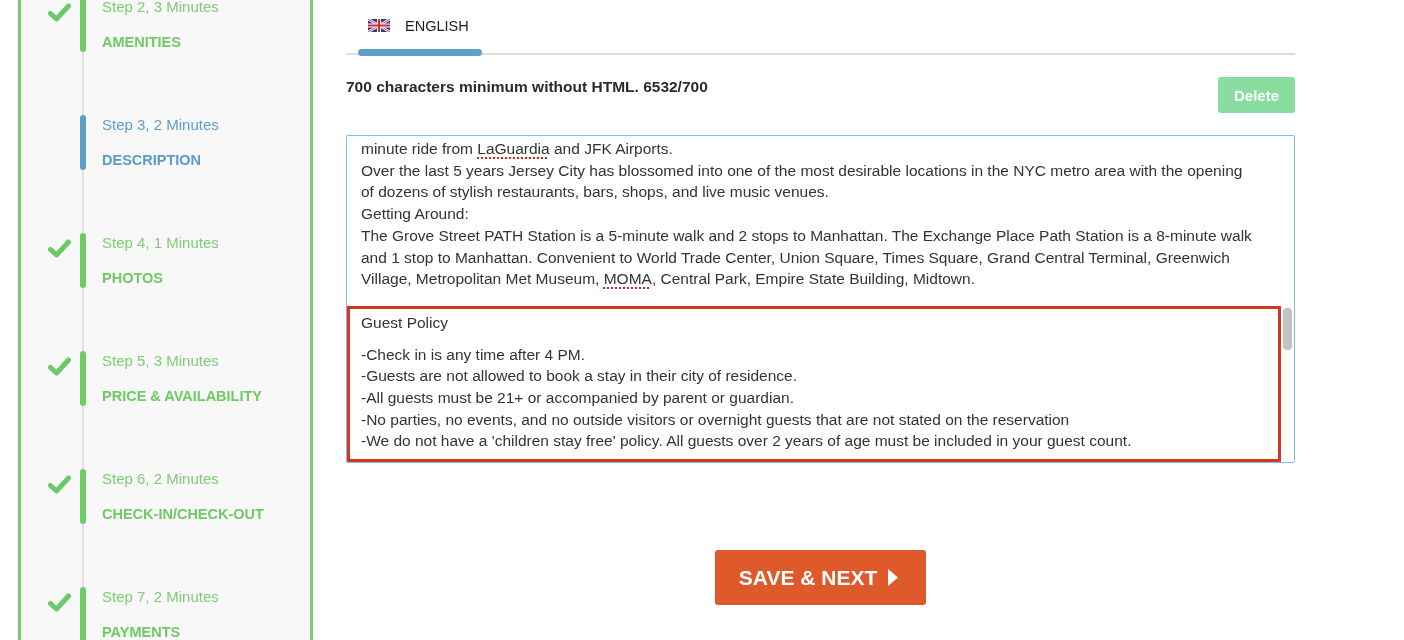  I want to click on text-line: Village, Metropolitan Met Museum, MOMA, Central Park, Empire State Building, Midtown., so click(668, 279).